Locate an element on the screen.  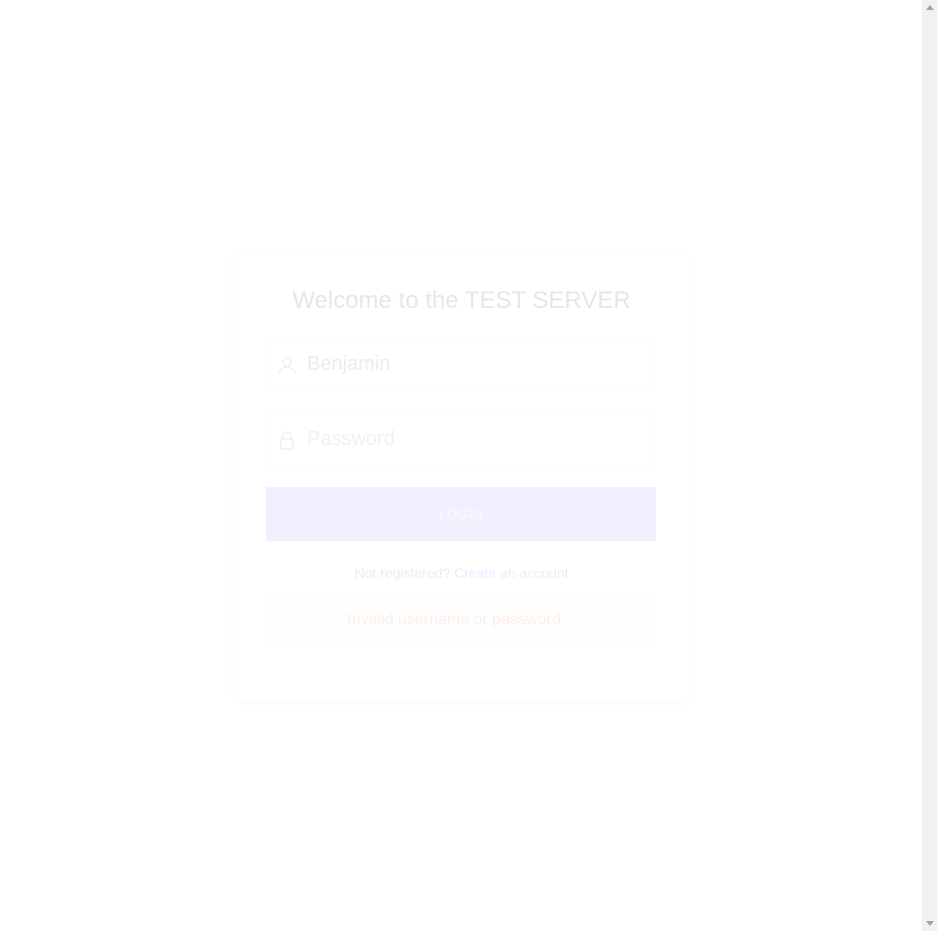
register-prompt: Not registered? Create an account is located at coordinates (461, 573).